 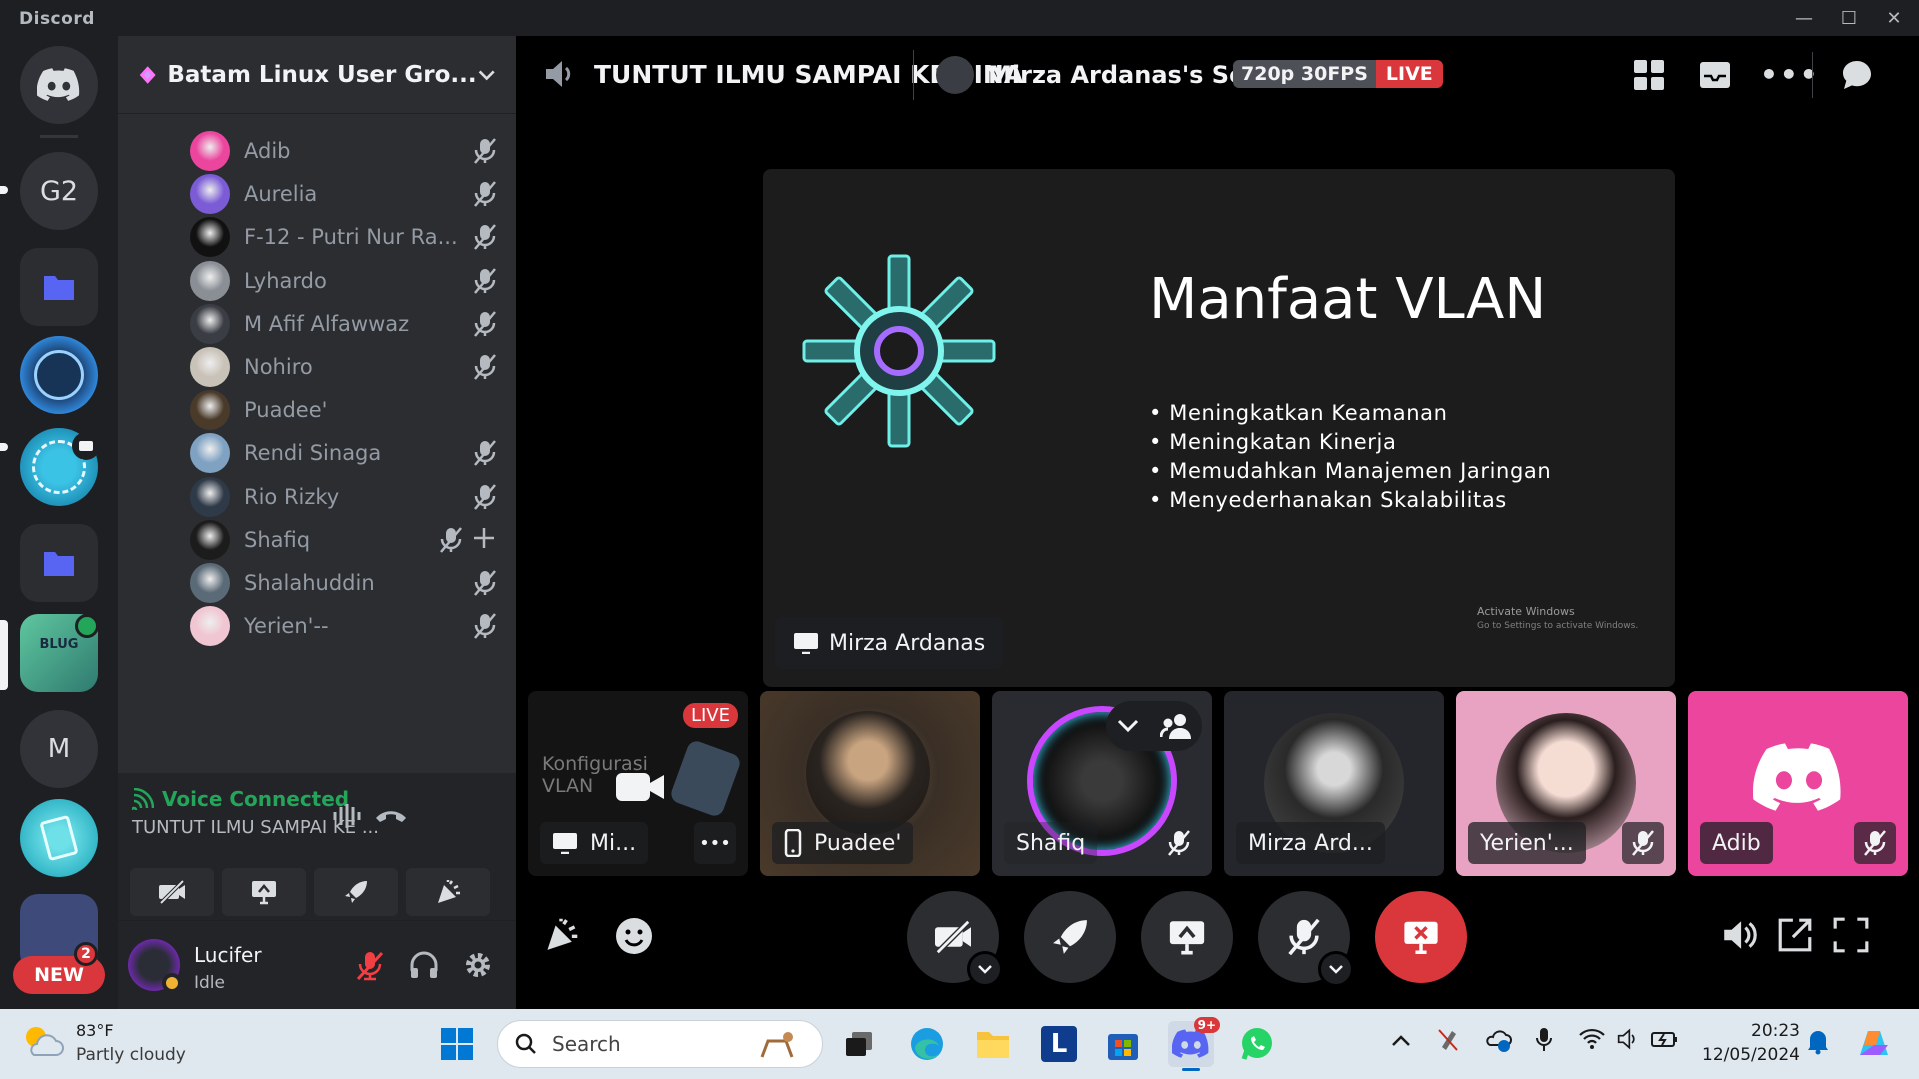 I want to click on noise-suppression-icon, so click(x=347, y=818).